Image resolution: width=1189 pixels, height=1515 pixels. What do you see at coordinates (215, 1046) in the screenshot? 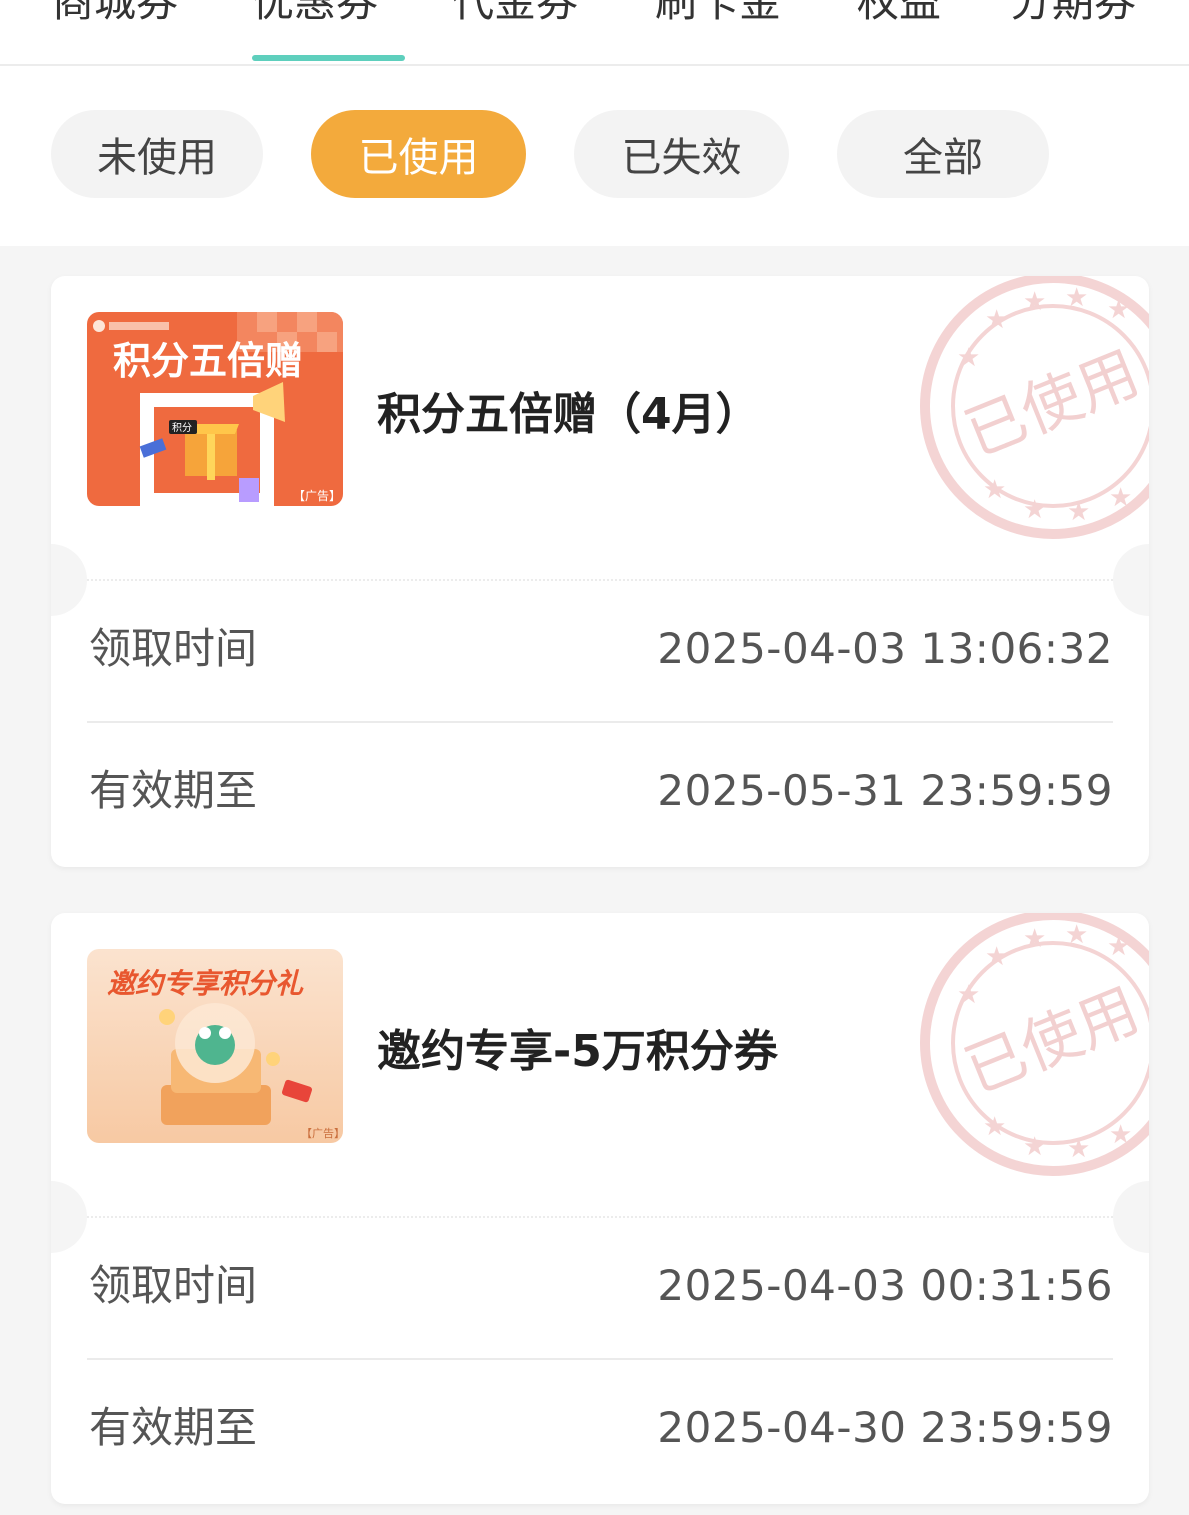
I see `coupon-thumbnail: 邀约专享积分礼 【广告】` at bounding box center [215, 1046].